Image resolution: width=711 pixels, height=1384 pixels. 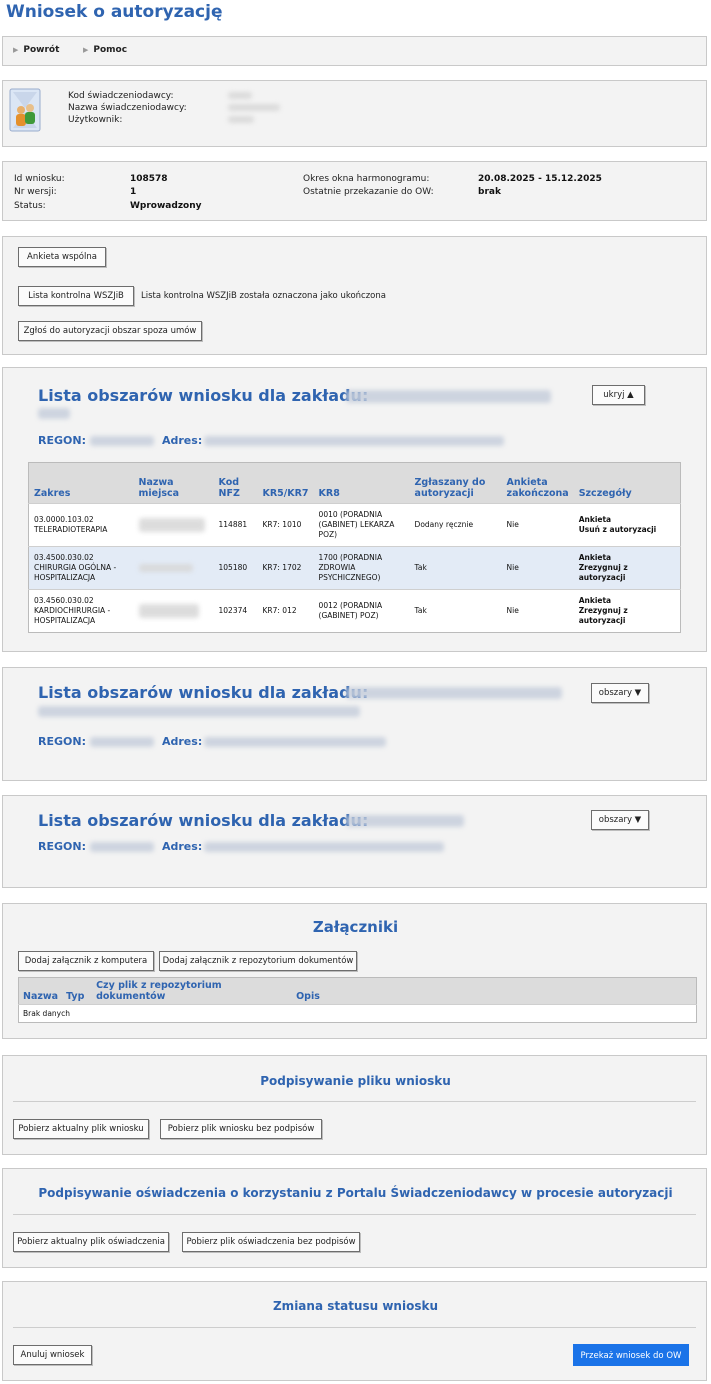 What do you see at coordinates (91, 1242) in the screenshot?
I see `download-current-statement-button: Pobierz aktualny plik oświadczenia` at bounding box center [91, 1242].